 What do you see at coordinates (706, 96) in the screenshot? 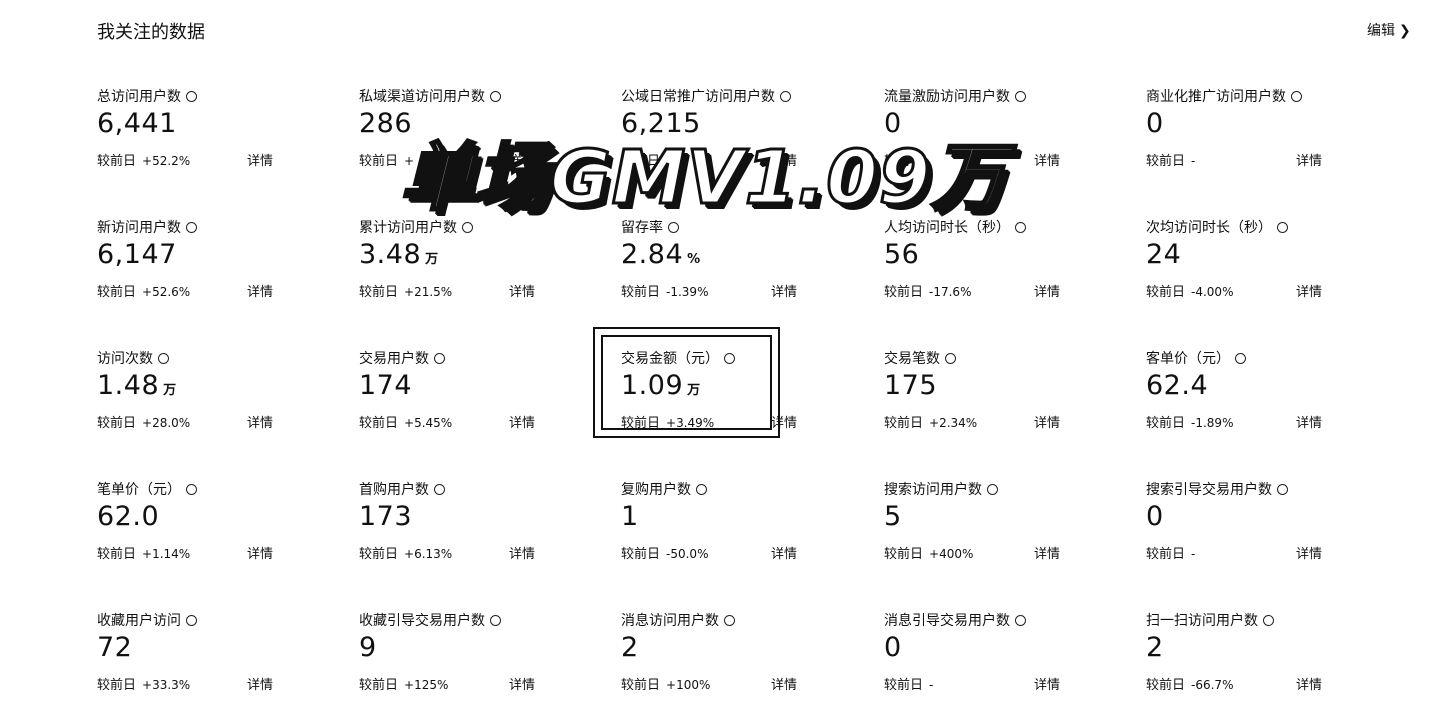
I see `metric-label: 公域日常推广访问用户数` at bounding box center [706, 96].